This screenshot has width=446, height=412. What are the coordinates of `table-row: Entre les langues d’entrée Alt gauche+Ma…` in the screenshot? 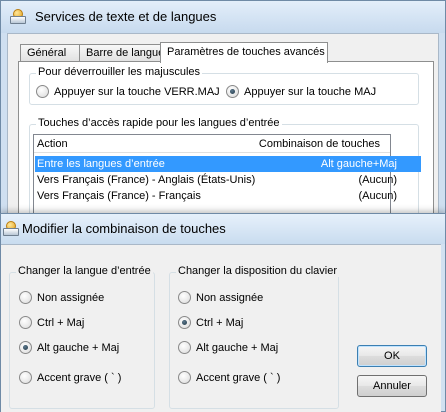 It's located at (228, 164).